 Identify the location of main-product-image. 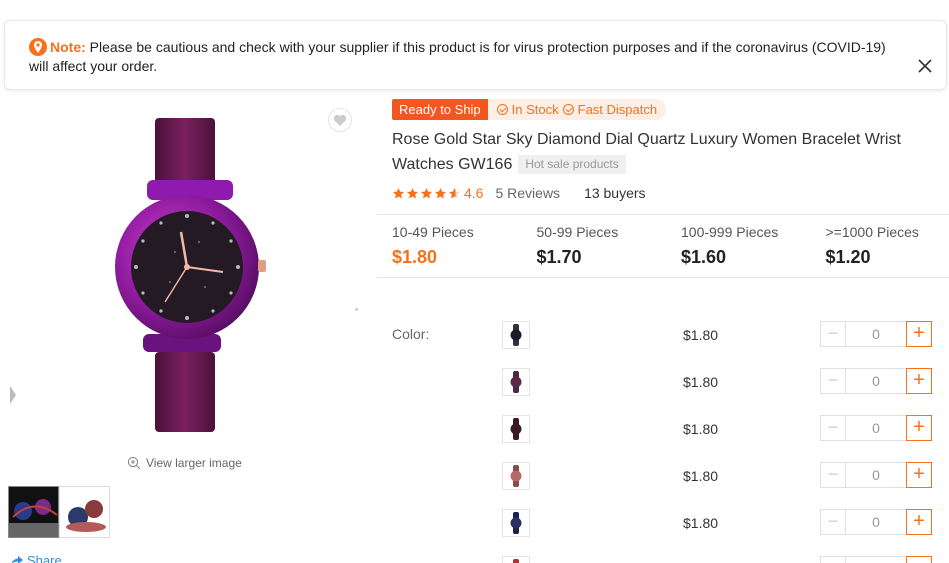
(195, 277).